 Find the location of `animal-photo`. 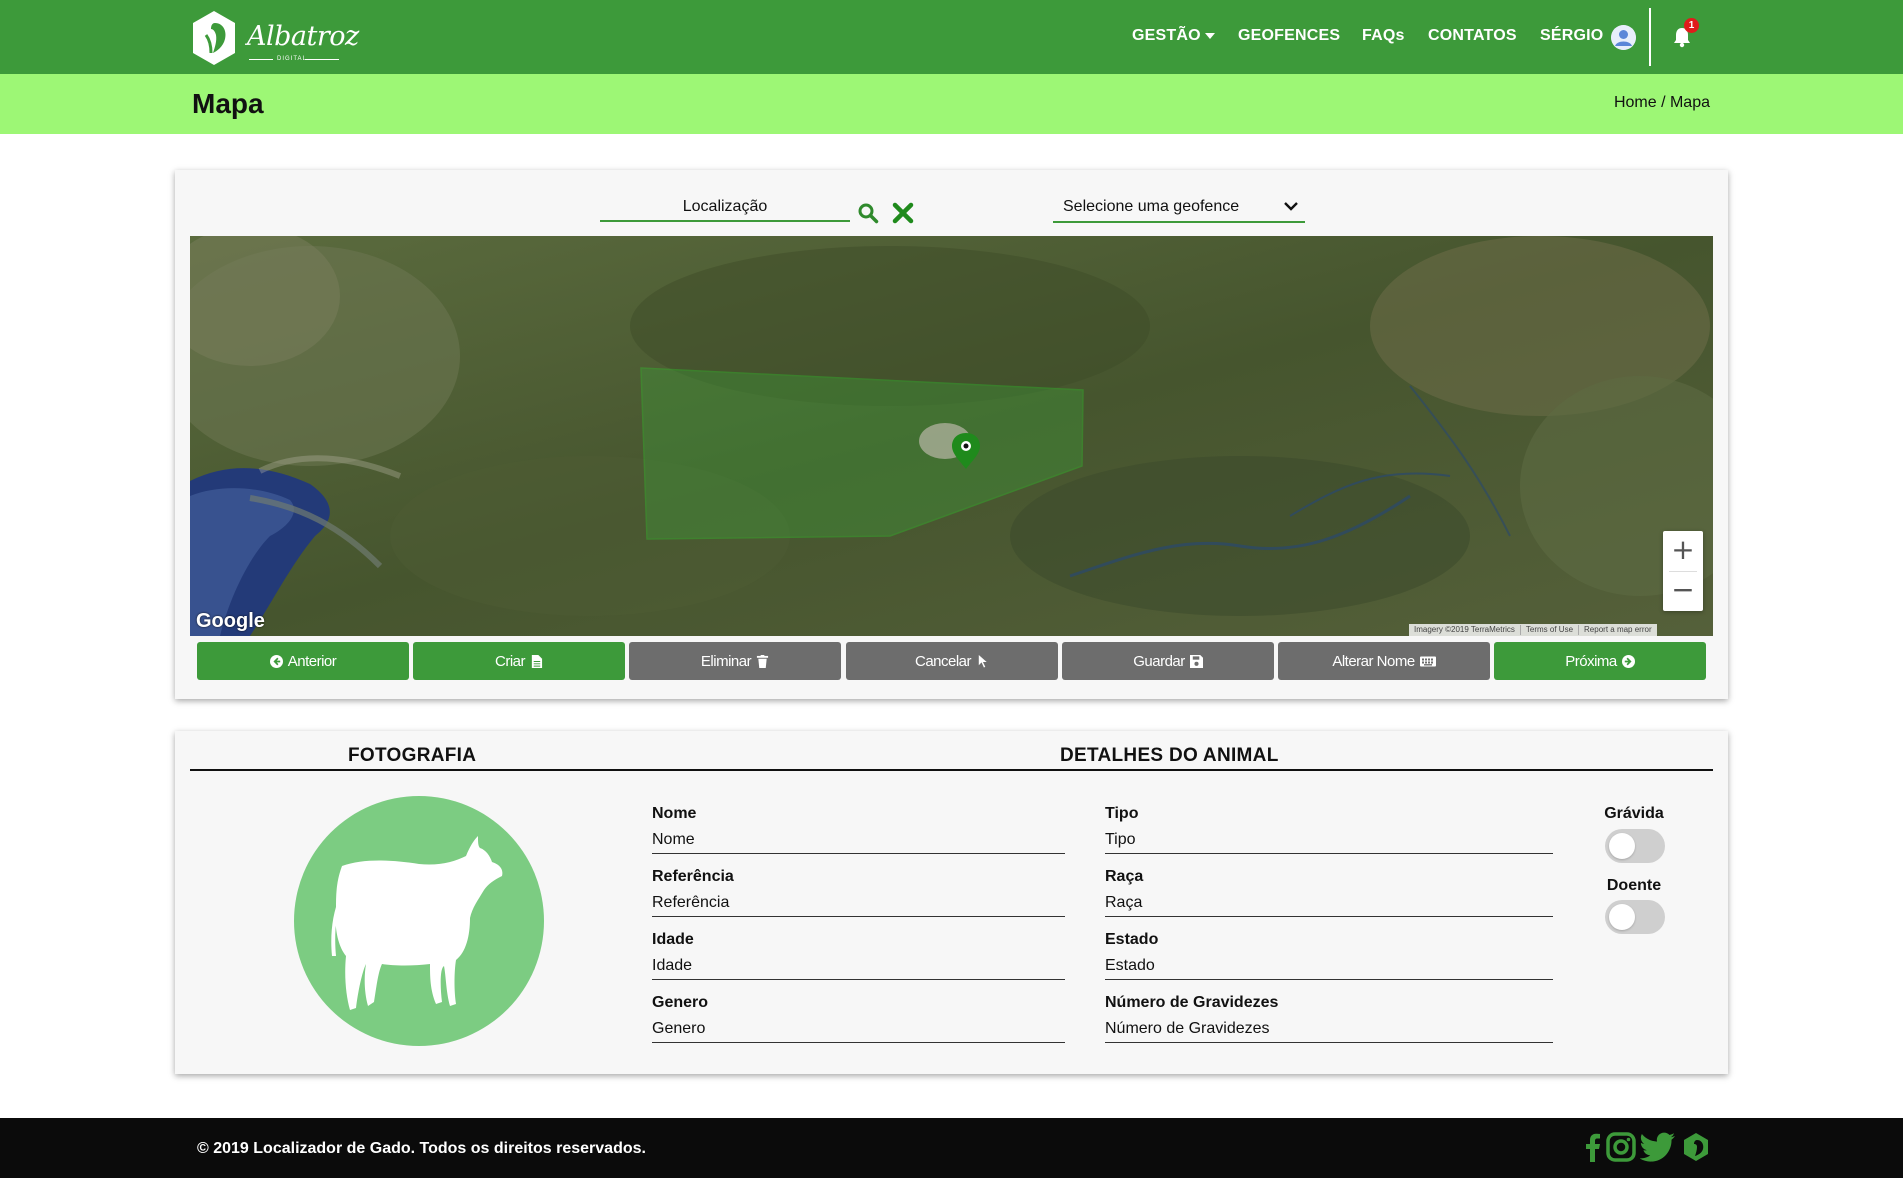

animal-photo is located at coordinates (419, 921).